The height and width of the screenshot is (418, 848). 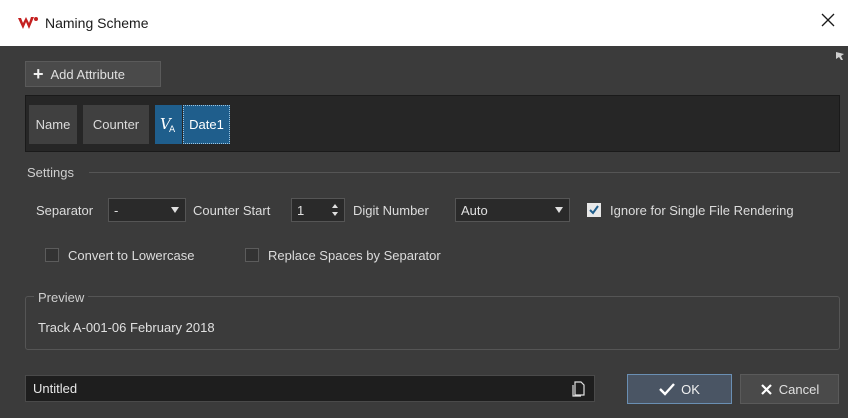 What do you see at coordinates (131, 255) in the screenshot?
I see `convert-lowercase-label: Convert to Lowercase` at bounding box center [131, 255].